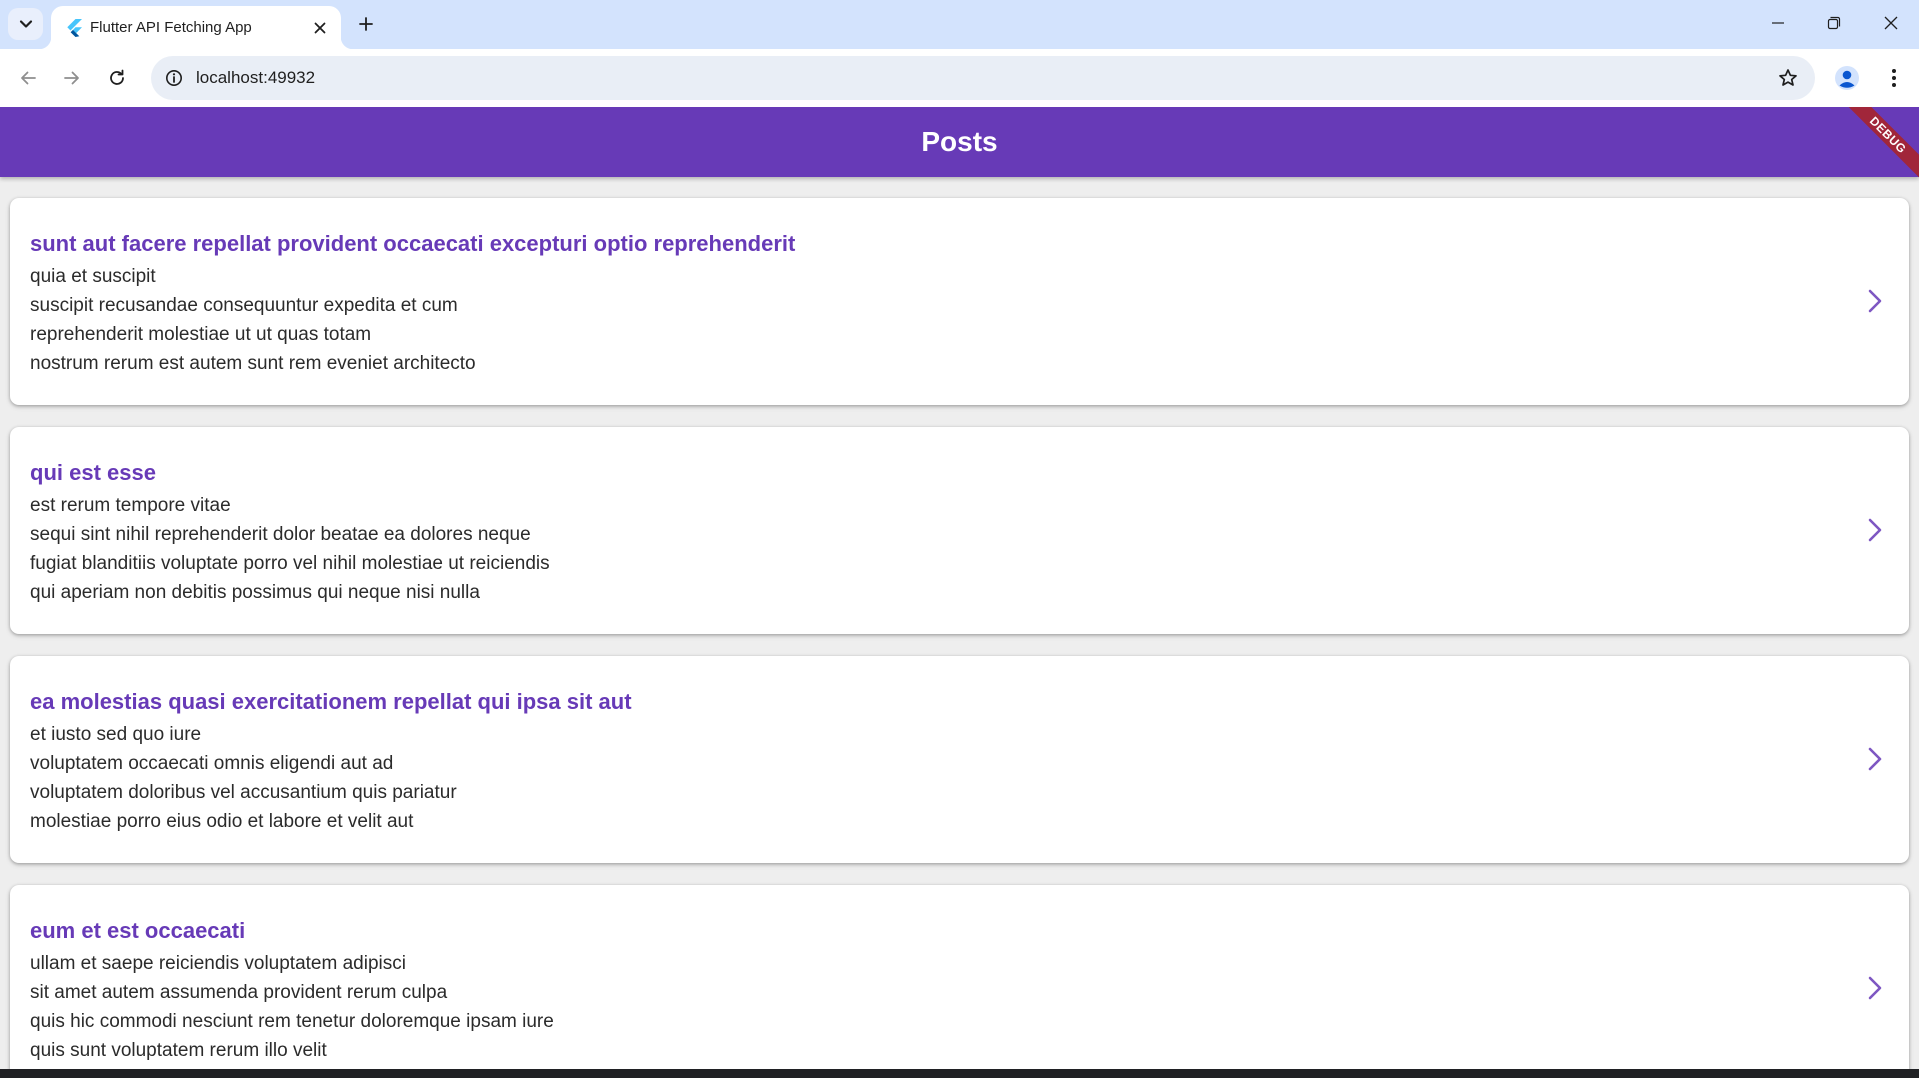 The height and width of the screenshot is (1078, 1919). I want to click on flutter-logo-icon, so click(74, 28).